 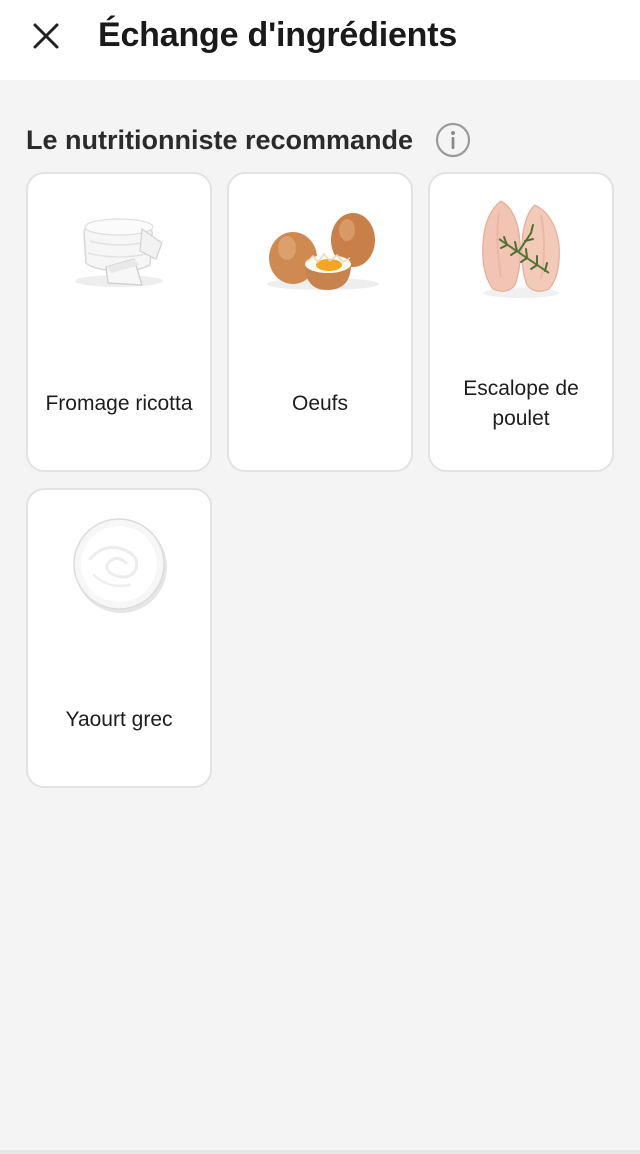 I want to click on ingredient-label: Yaourt grec, so click(x=119, y=719).